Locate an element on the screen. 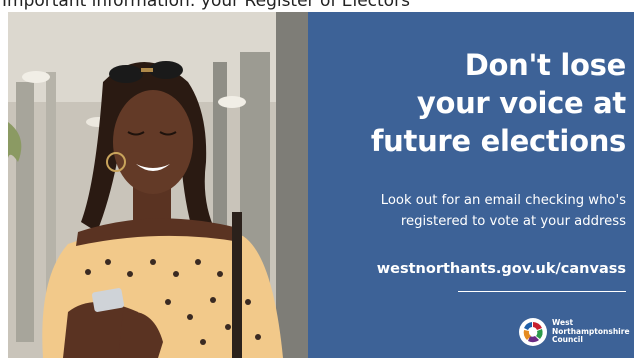 Image resolution: width=634 pixels, height=358 pixels. headline-line-2: your voice at is located at coordinates (521, 103).